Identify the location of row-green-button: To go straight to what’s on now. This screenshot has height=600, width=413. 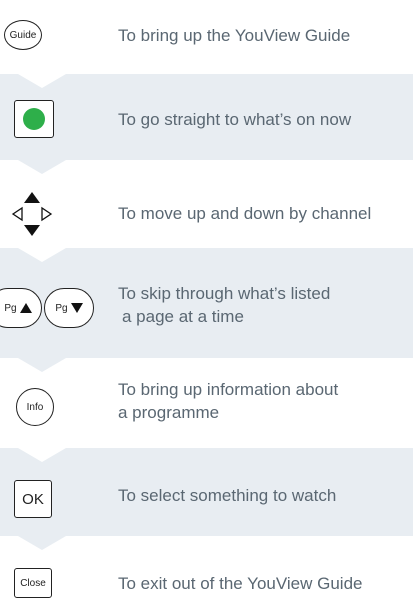
(206, 117).